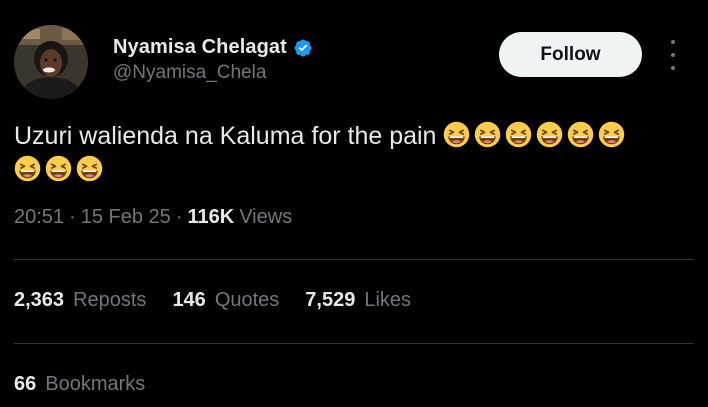 The height and width of the screenshot is (407, 708). Describe the element at coordinates (95, 384) in the screenshot. I see `bookmarks-label: Bookmarks` at that location.